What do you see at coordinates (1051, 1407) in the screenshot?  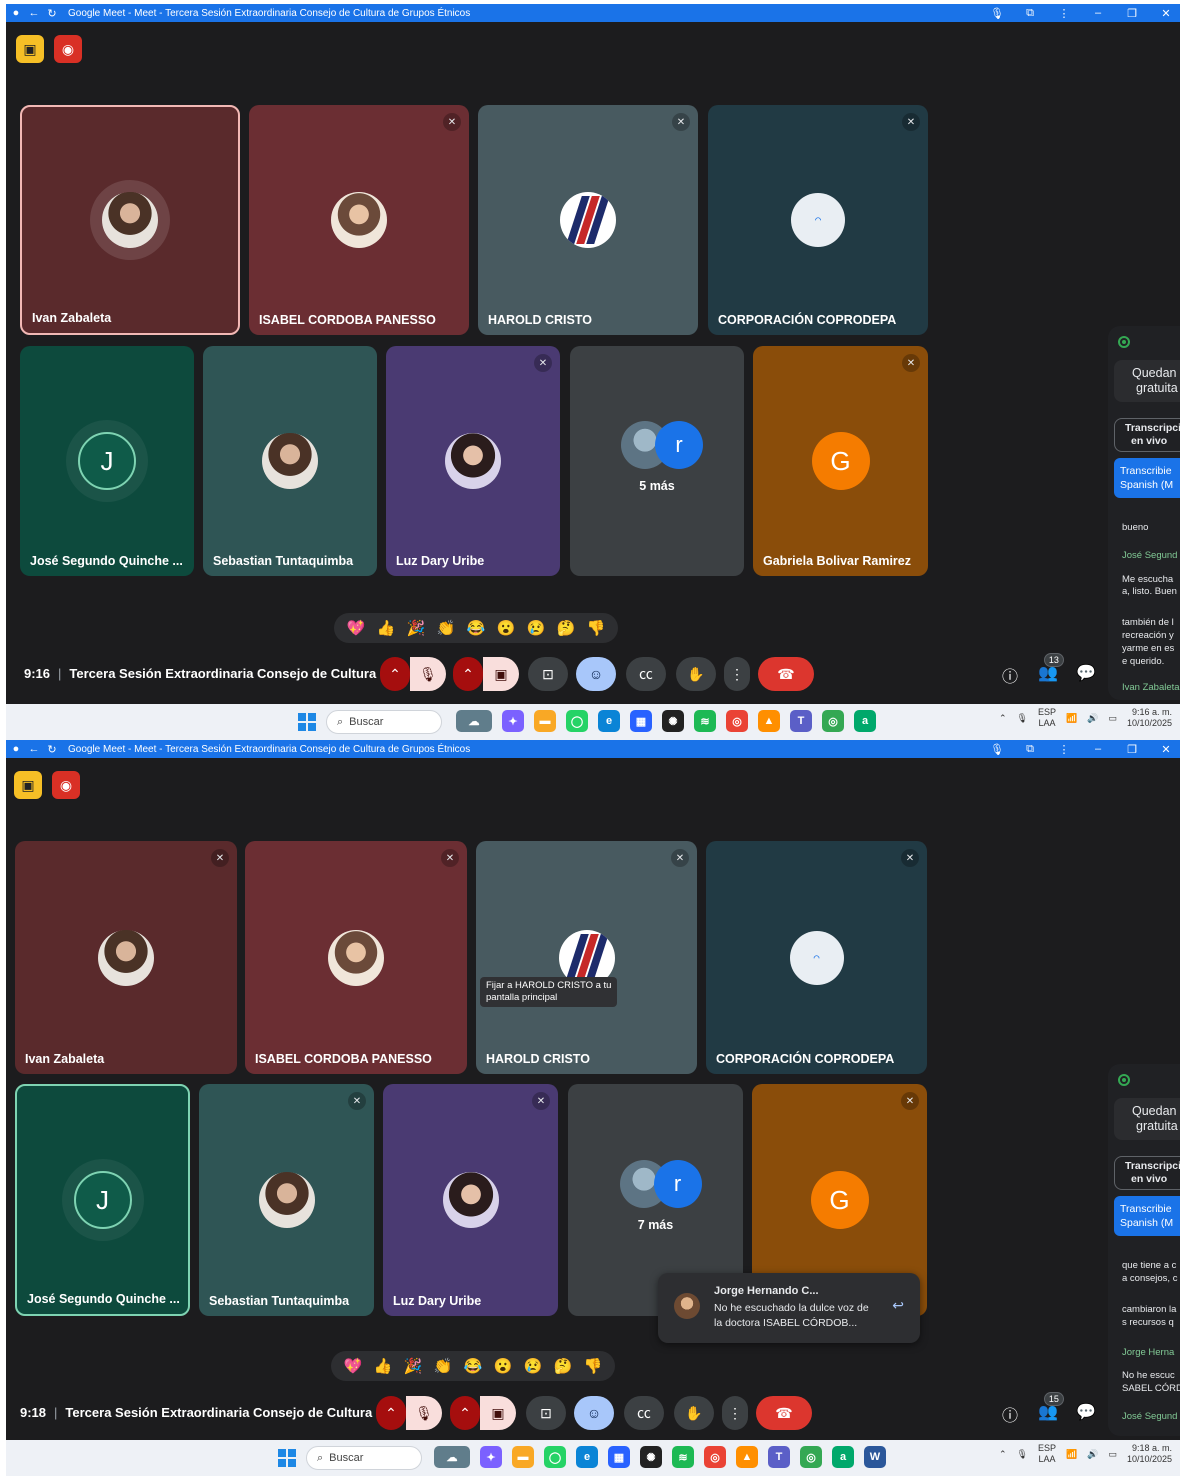 I see `people-icon: 👥 15` at bounding box center [1051, 1407].